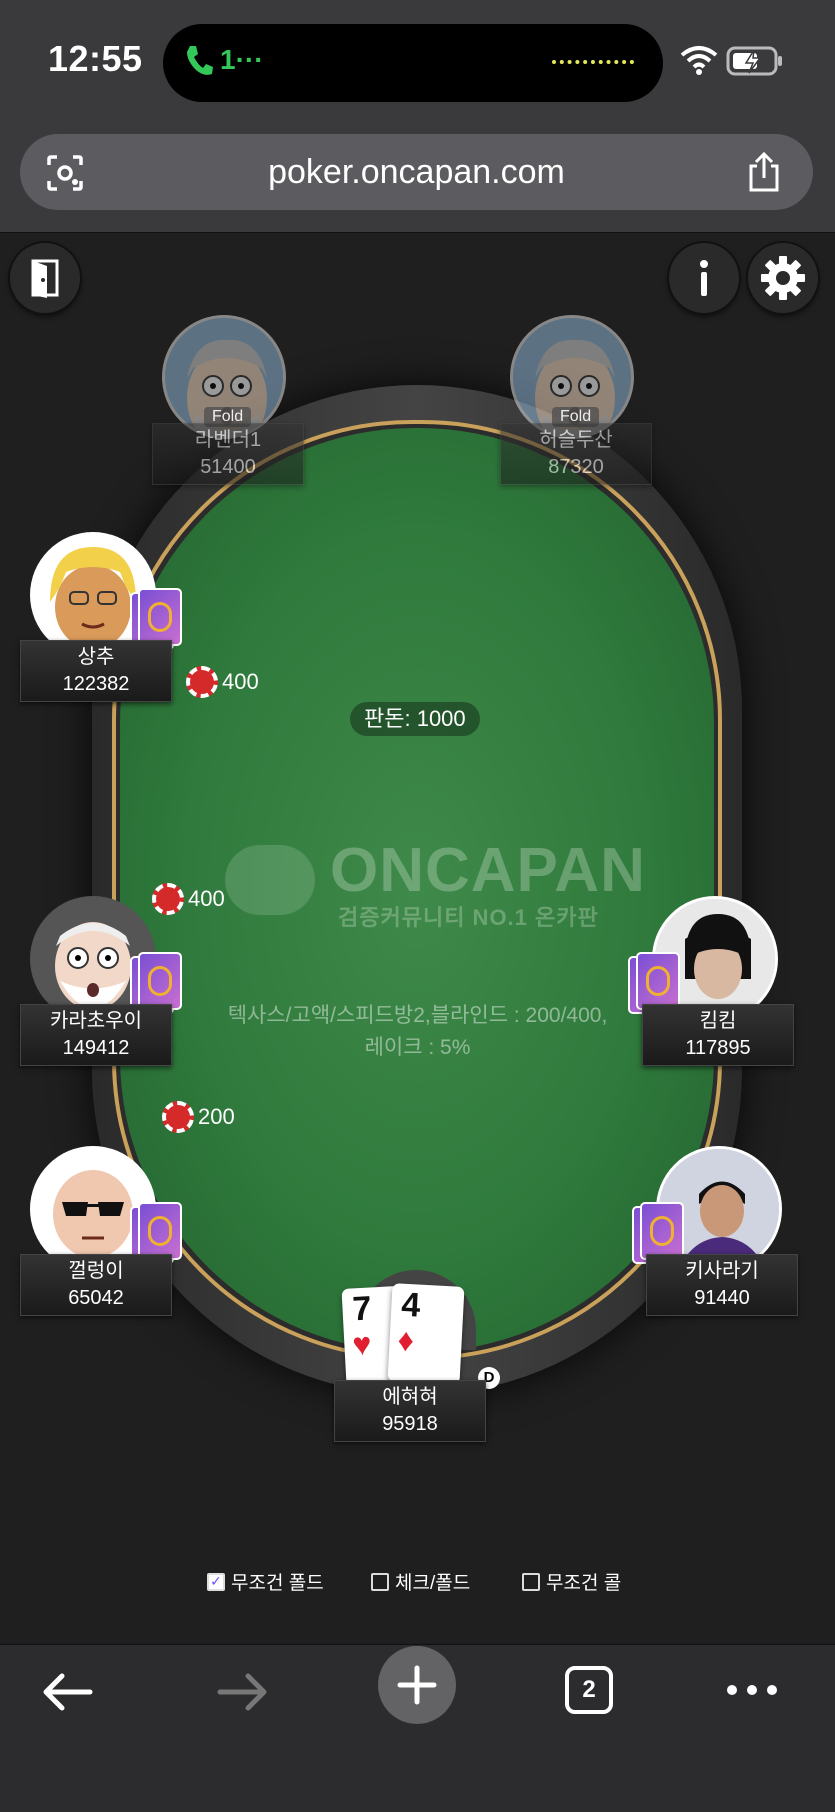  Describe the element at coordinates (576, 454) in the screenshot. I see `player-nameplate: 허슬두산 87320` at that location.